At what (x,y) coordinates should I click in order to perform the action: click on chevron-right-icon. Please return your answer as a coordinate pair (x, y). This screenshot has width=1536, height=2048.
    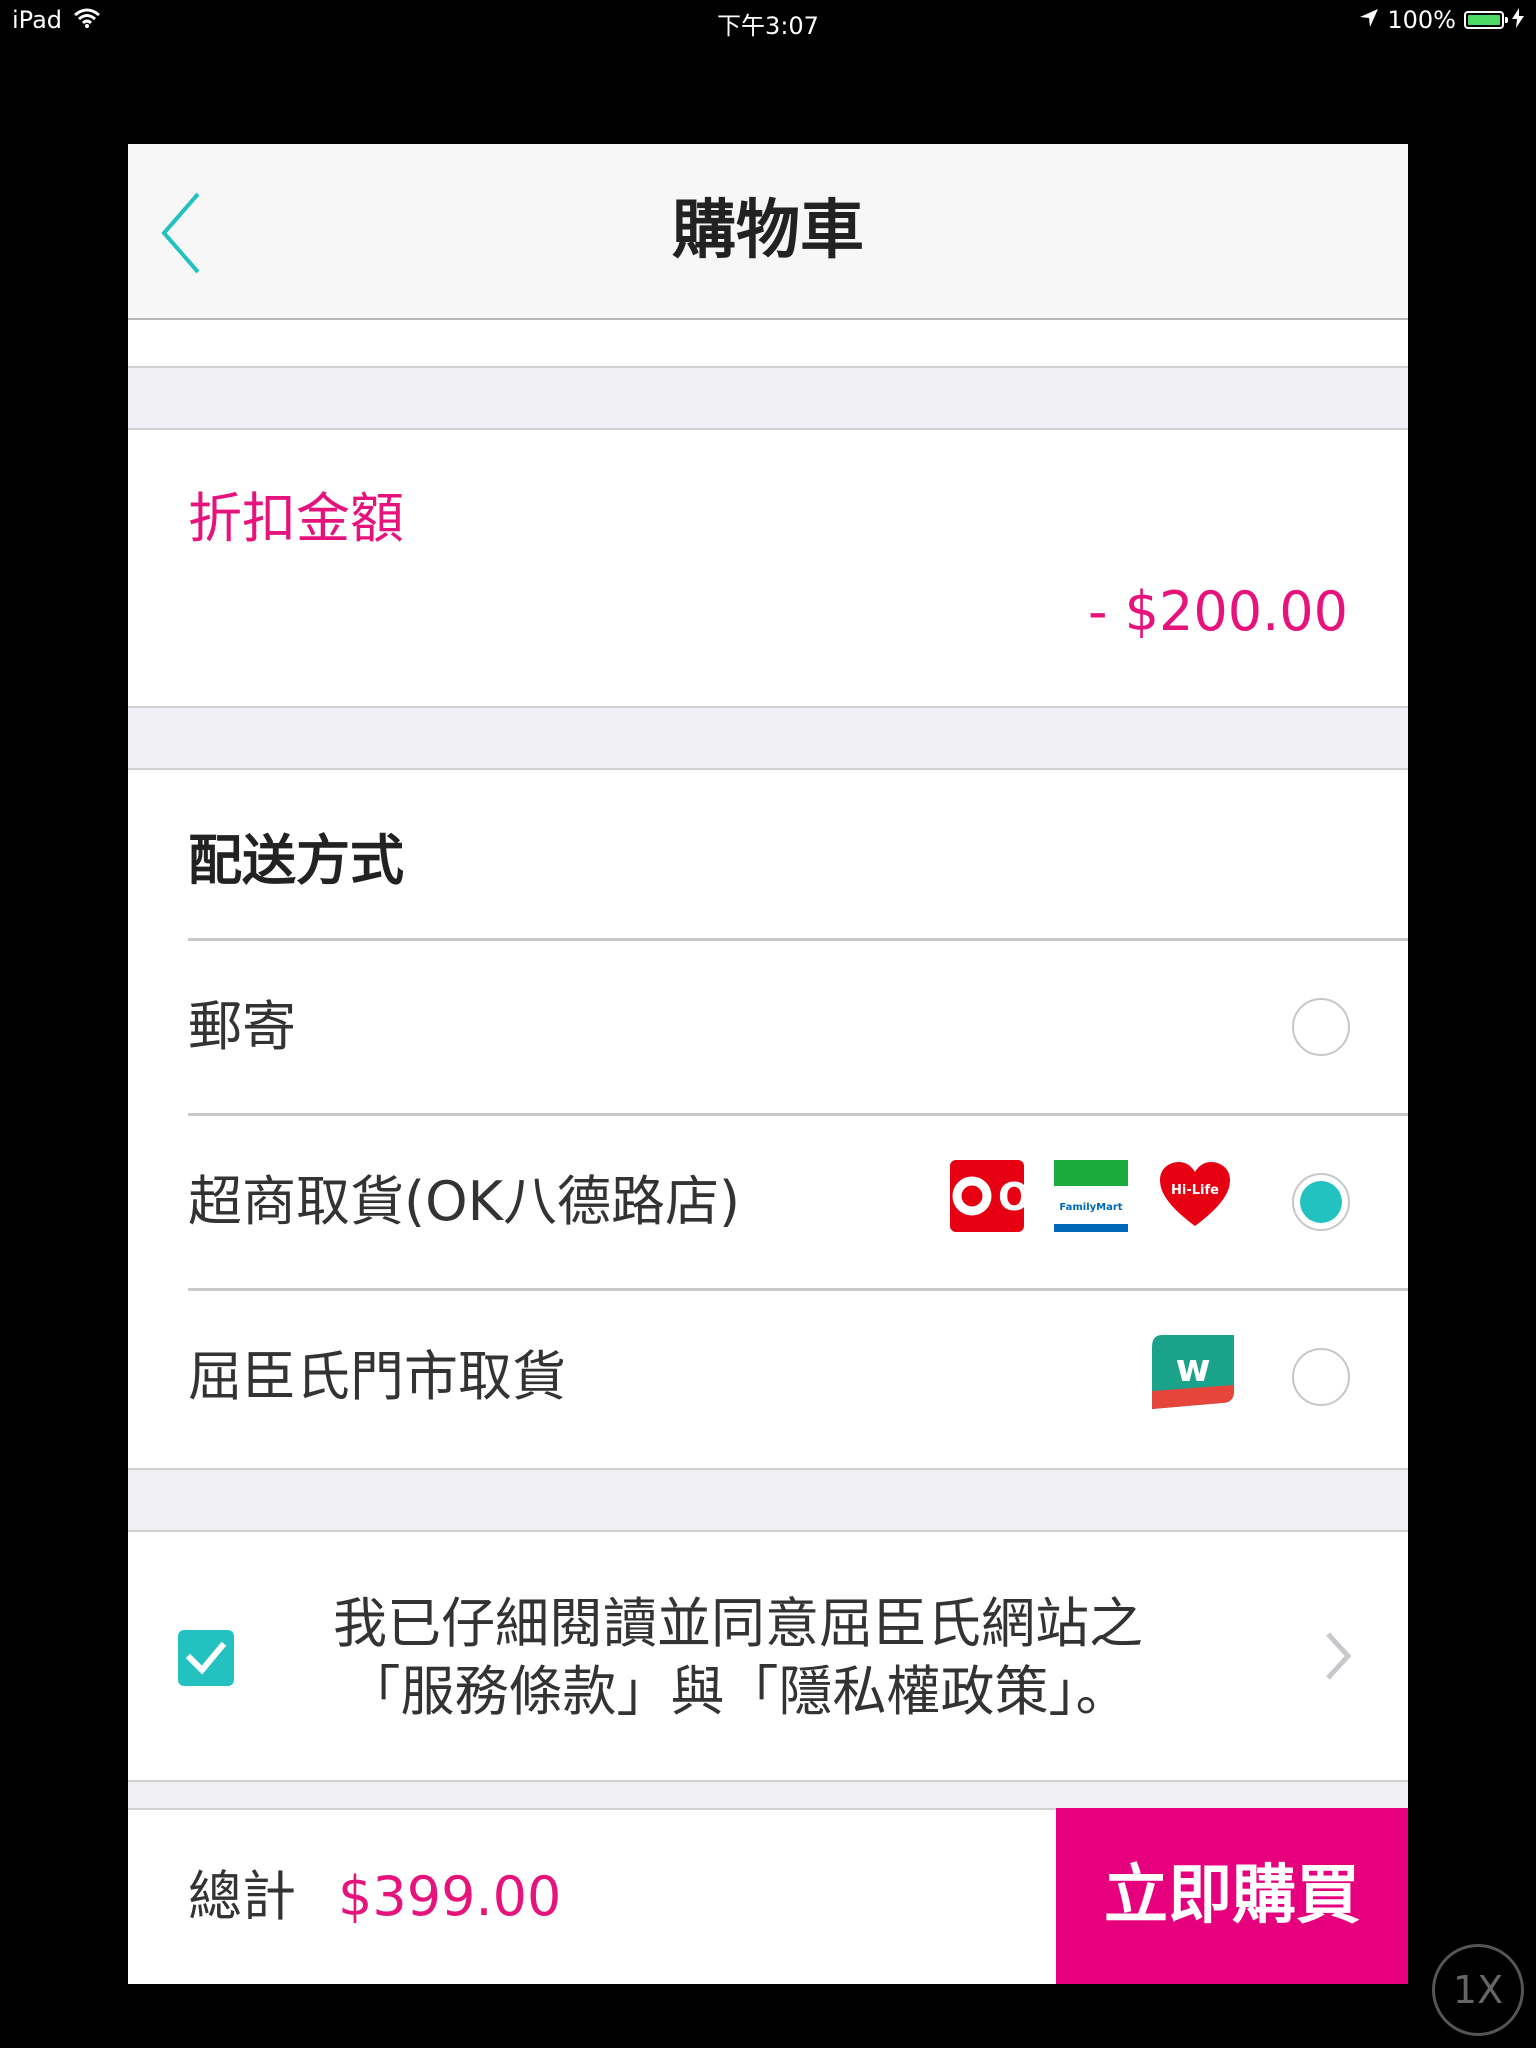
    Looking at the image, I should click on (1339, 1656).